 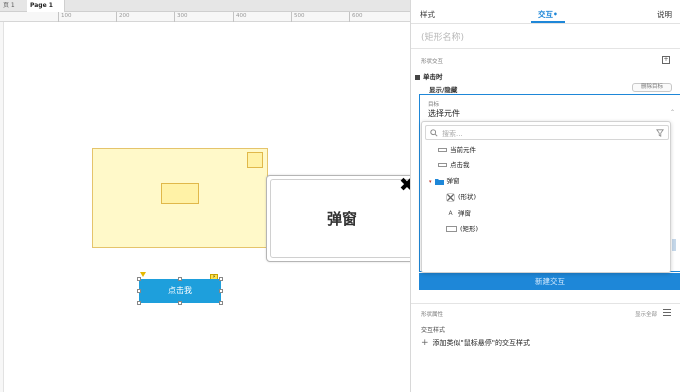 I want to click on collapse-icon, so click(x=417, y=77).